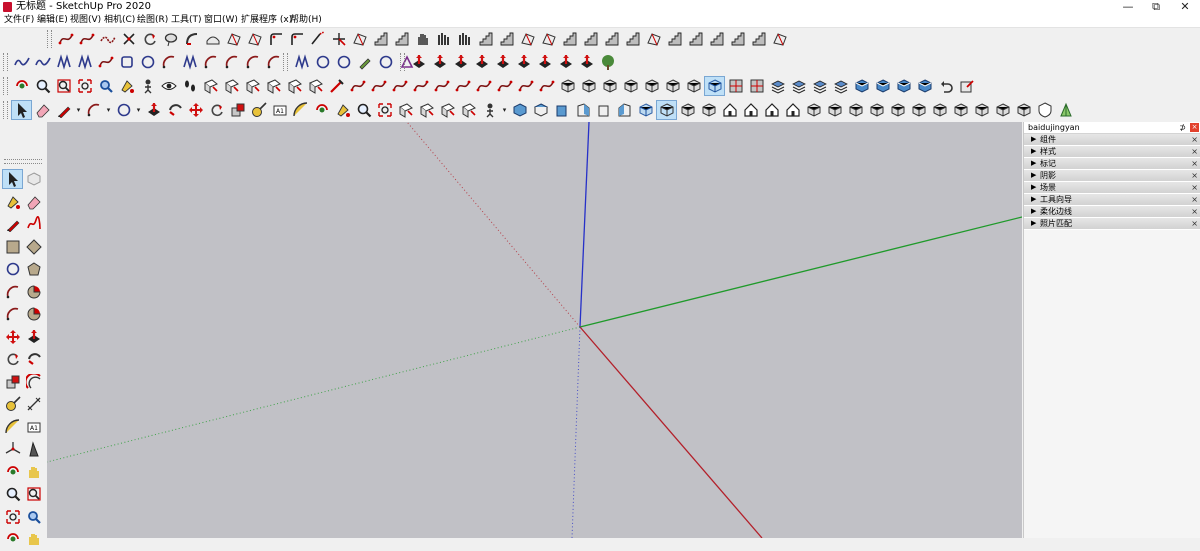 This screenshot has height=551, width=1200. I want to click on lasso-button, so click(170, 39).